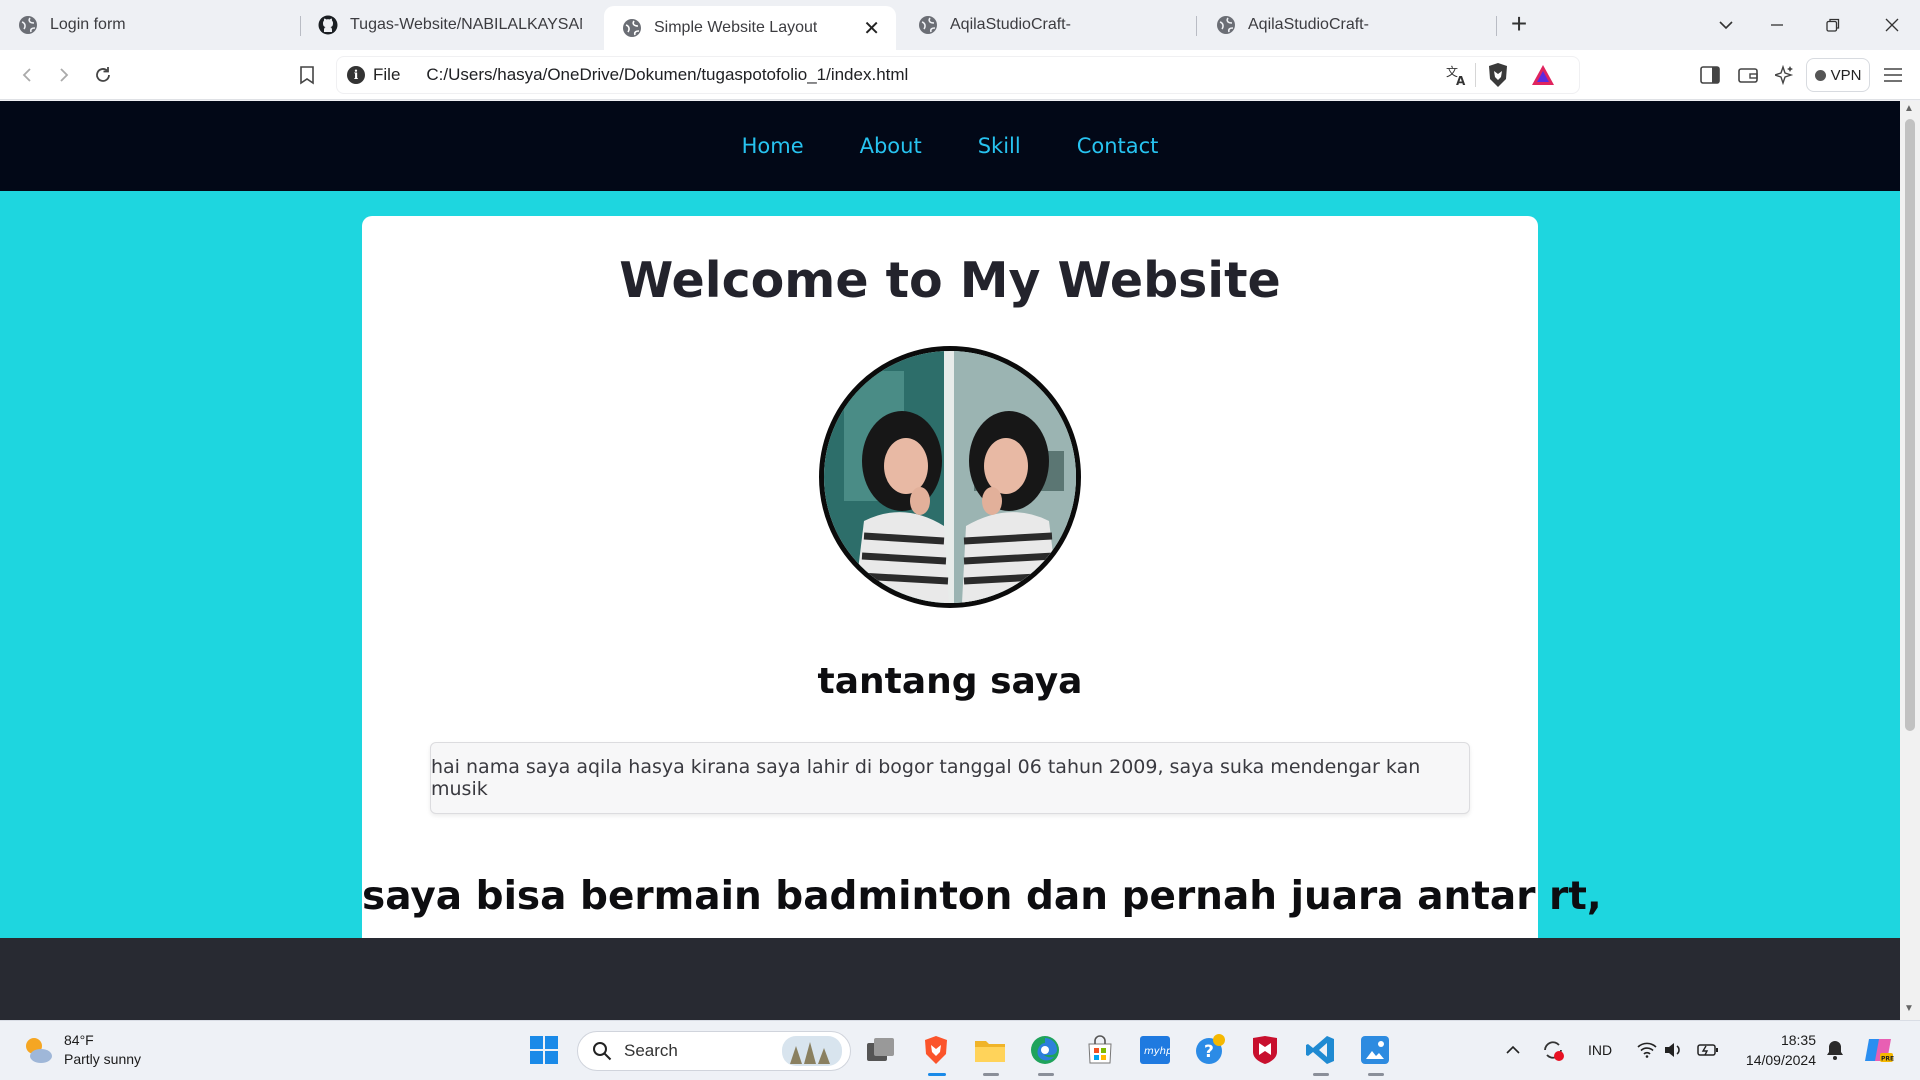 Image resolution: width=1920 pixels, height=1080 pixels. I want to click on active-app-indicator, so click(937, 1074).